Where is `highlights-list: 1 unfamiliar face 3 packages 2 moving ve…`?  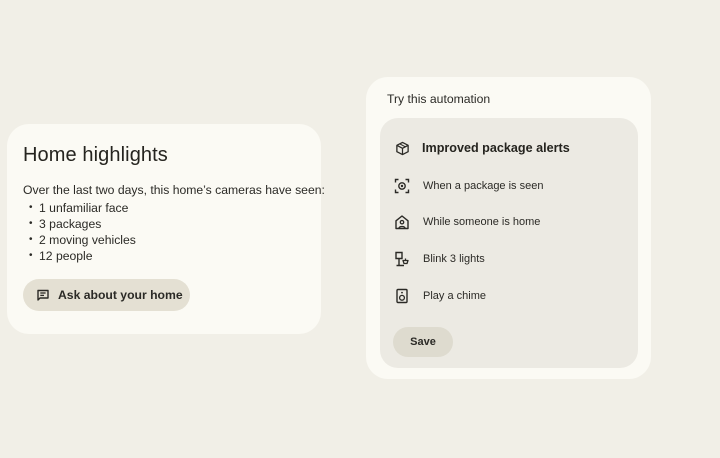
highlights-list: 1 unfamiliar face 3 packages 2 moving ve… is located at coordinates (164, 232).